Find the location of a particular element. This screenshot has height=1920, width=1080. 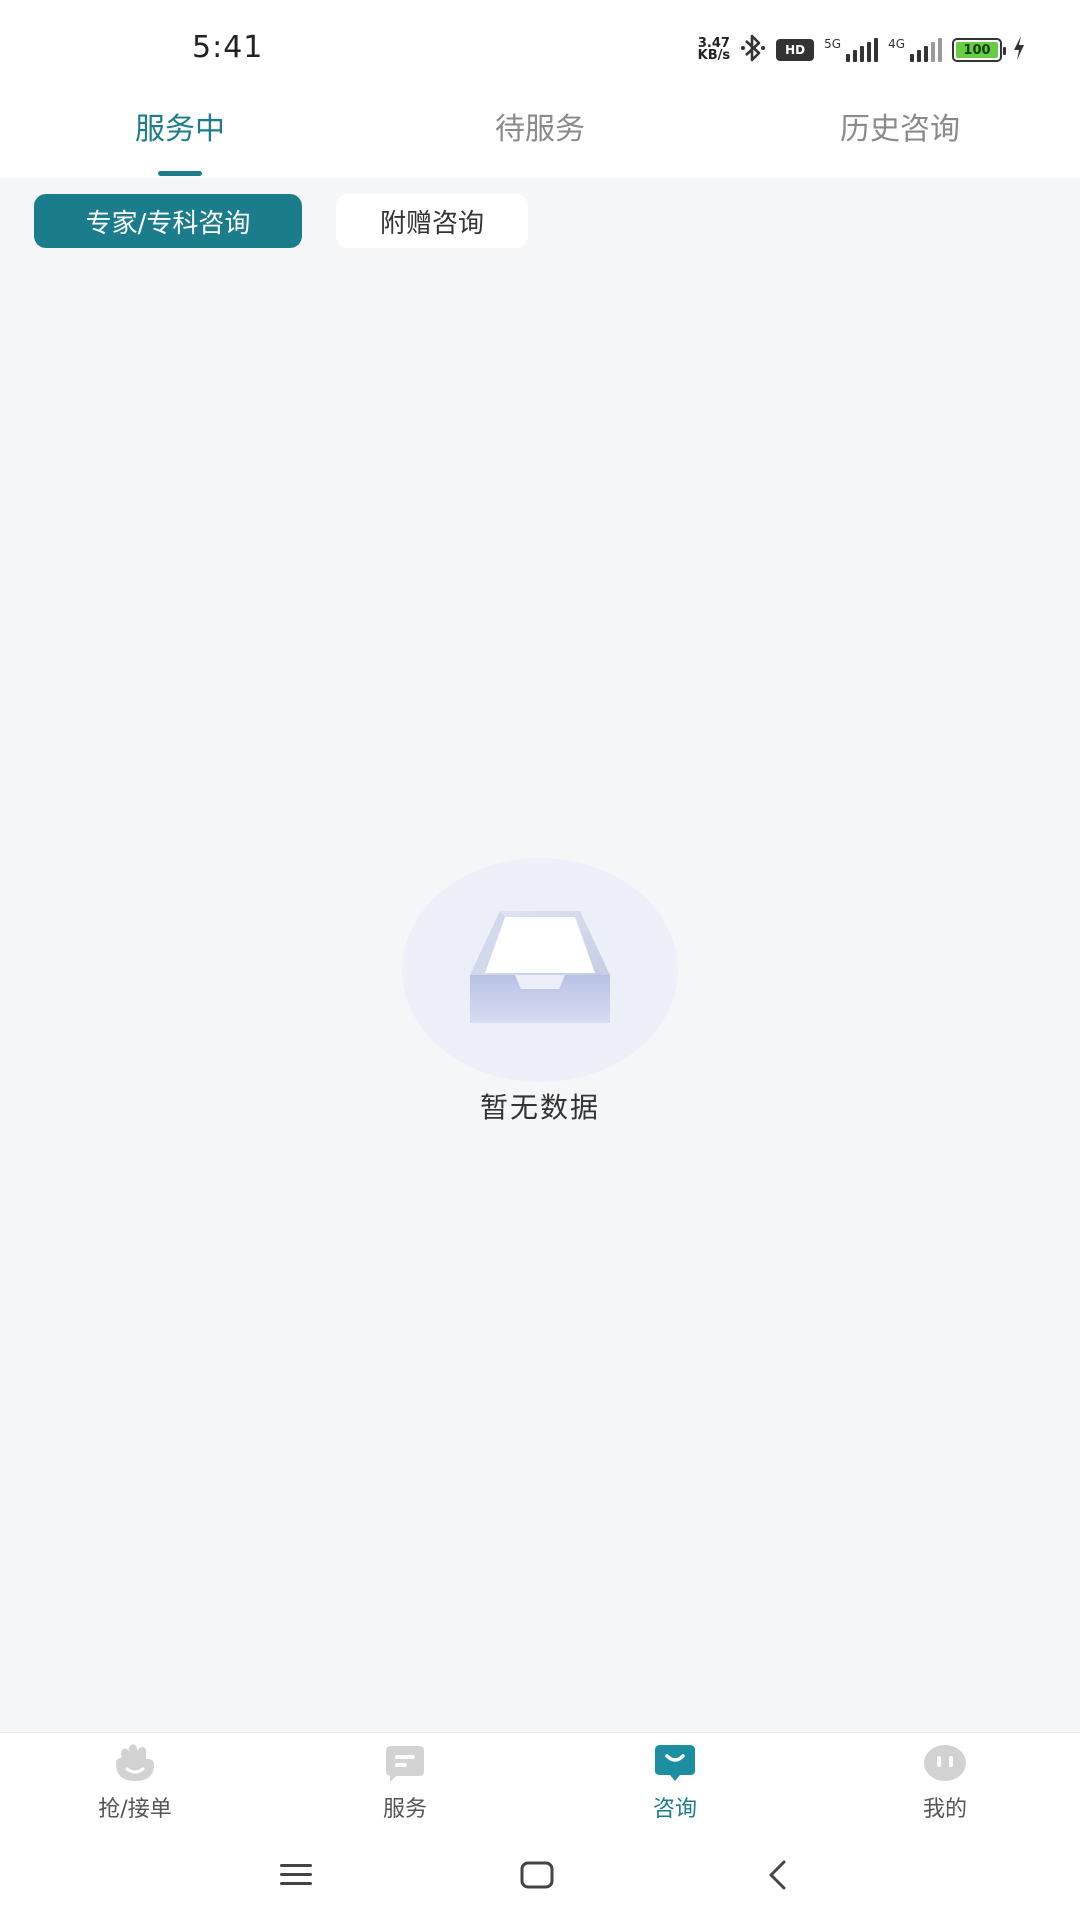

network-speed: 3.47 KB/s is located at coordinates (714, 50).